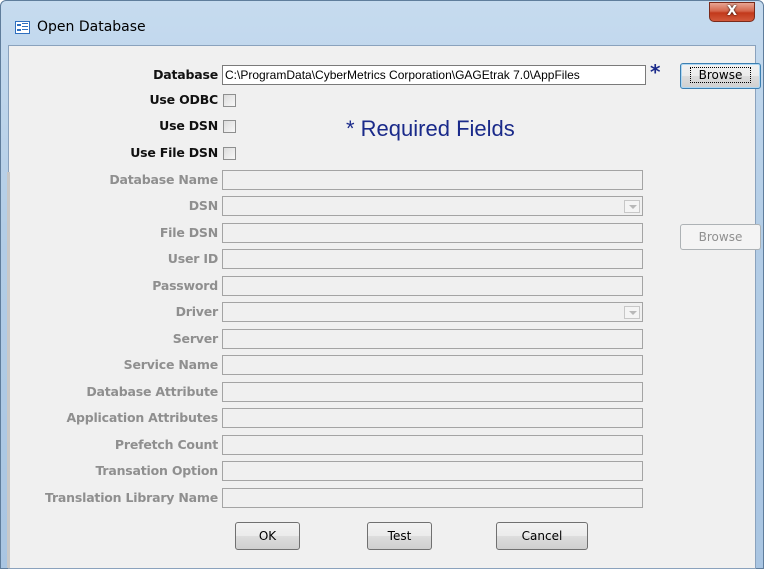  Describe the element at coordinates (188, 125) in the screenshot. I see `use-dsn-label: Use DSN` at that location.